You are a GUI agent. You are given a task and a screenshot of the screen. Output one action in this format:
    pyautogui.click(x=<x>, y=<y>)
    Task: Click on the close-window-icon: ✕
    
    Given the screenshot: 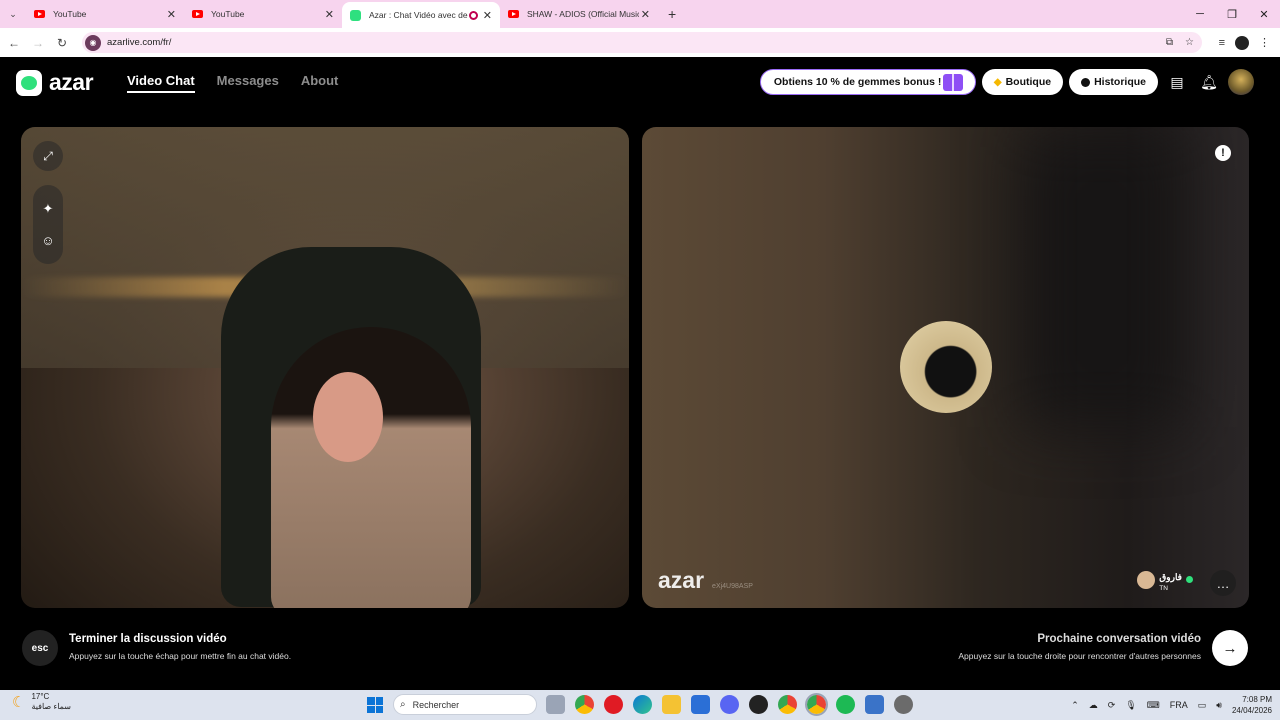 What is the action you would take?
    pyautogui.click(x=1264, y=14)
    